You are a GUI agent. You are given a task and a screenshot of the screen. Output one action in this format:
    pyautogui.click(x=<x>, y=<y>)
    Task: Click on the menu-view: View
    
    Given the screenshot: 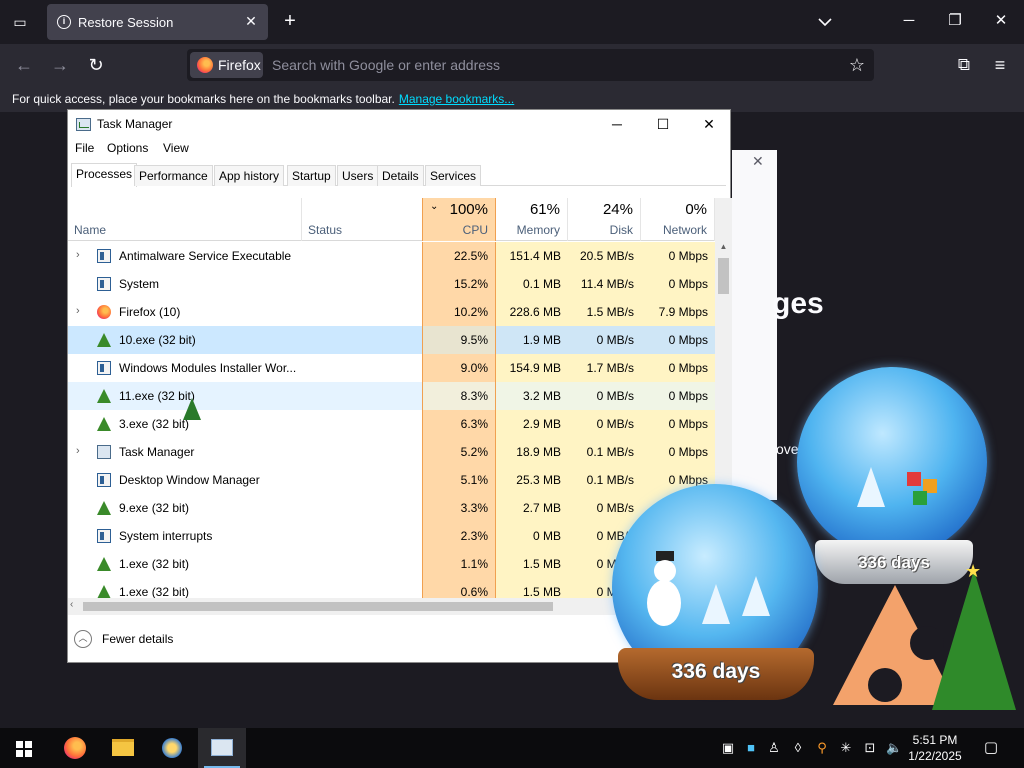 What is the action you would take?
    pyautogui.click(x=176, y=148)
    